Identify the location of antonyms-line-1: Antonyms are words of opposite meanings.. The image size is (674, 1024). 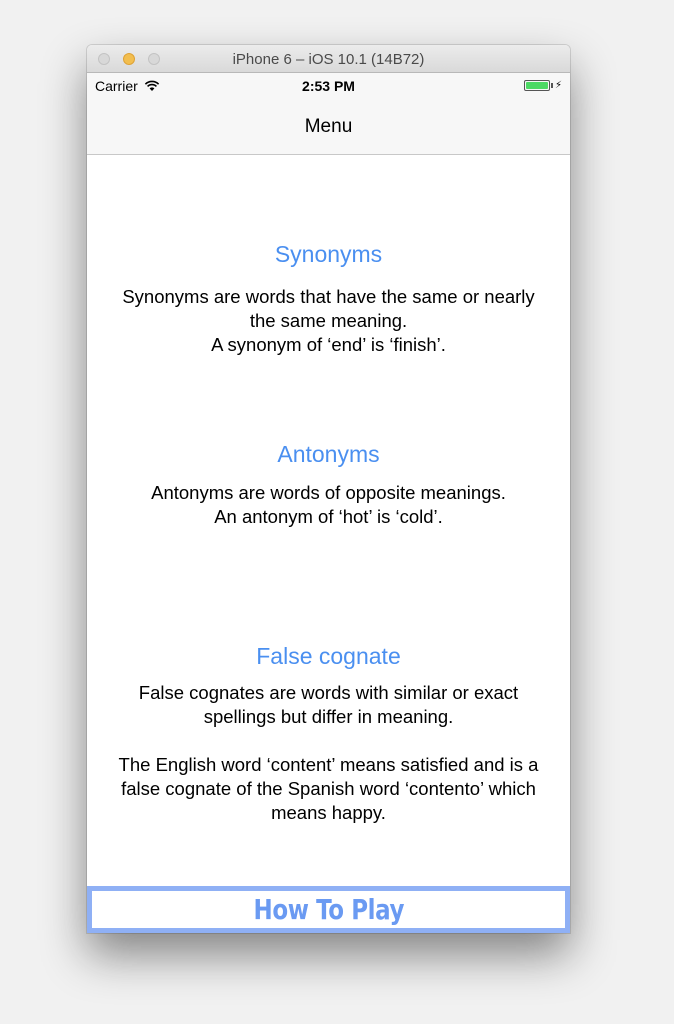
(328, 492).